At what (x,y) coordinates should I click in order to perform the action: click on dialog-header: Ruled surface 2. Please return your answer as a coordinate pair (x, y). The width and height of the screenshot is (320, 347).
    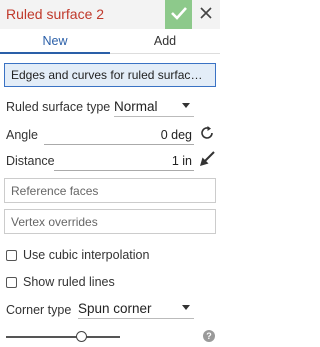
    Looking at the image, I should click on (110, 14).